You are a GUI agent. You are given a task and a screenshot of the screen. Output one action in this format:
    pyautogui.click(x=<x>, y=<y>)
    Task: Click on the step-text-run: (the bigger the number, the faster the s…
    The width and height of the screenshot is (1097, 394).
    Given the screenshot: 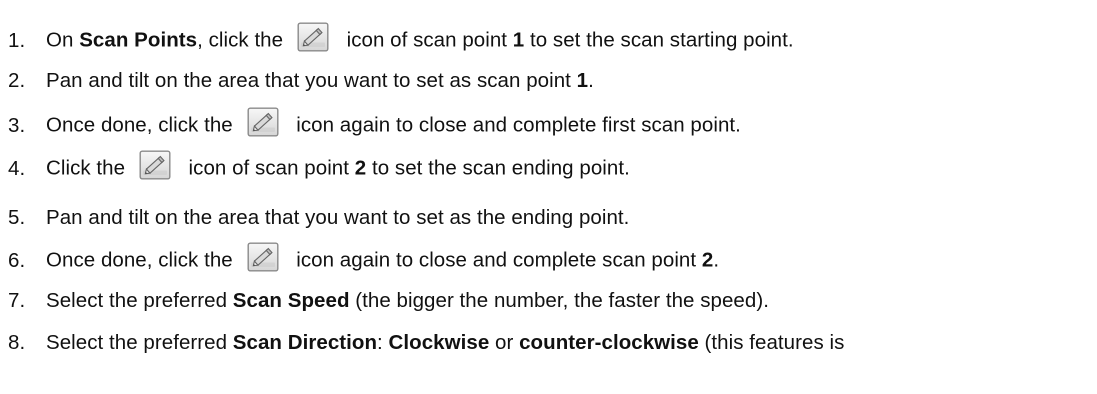 What is the action you would take?
    pyautogui.click(x=559, y=300)
    